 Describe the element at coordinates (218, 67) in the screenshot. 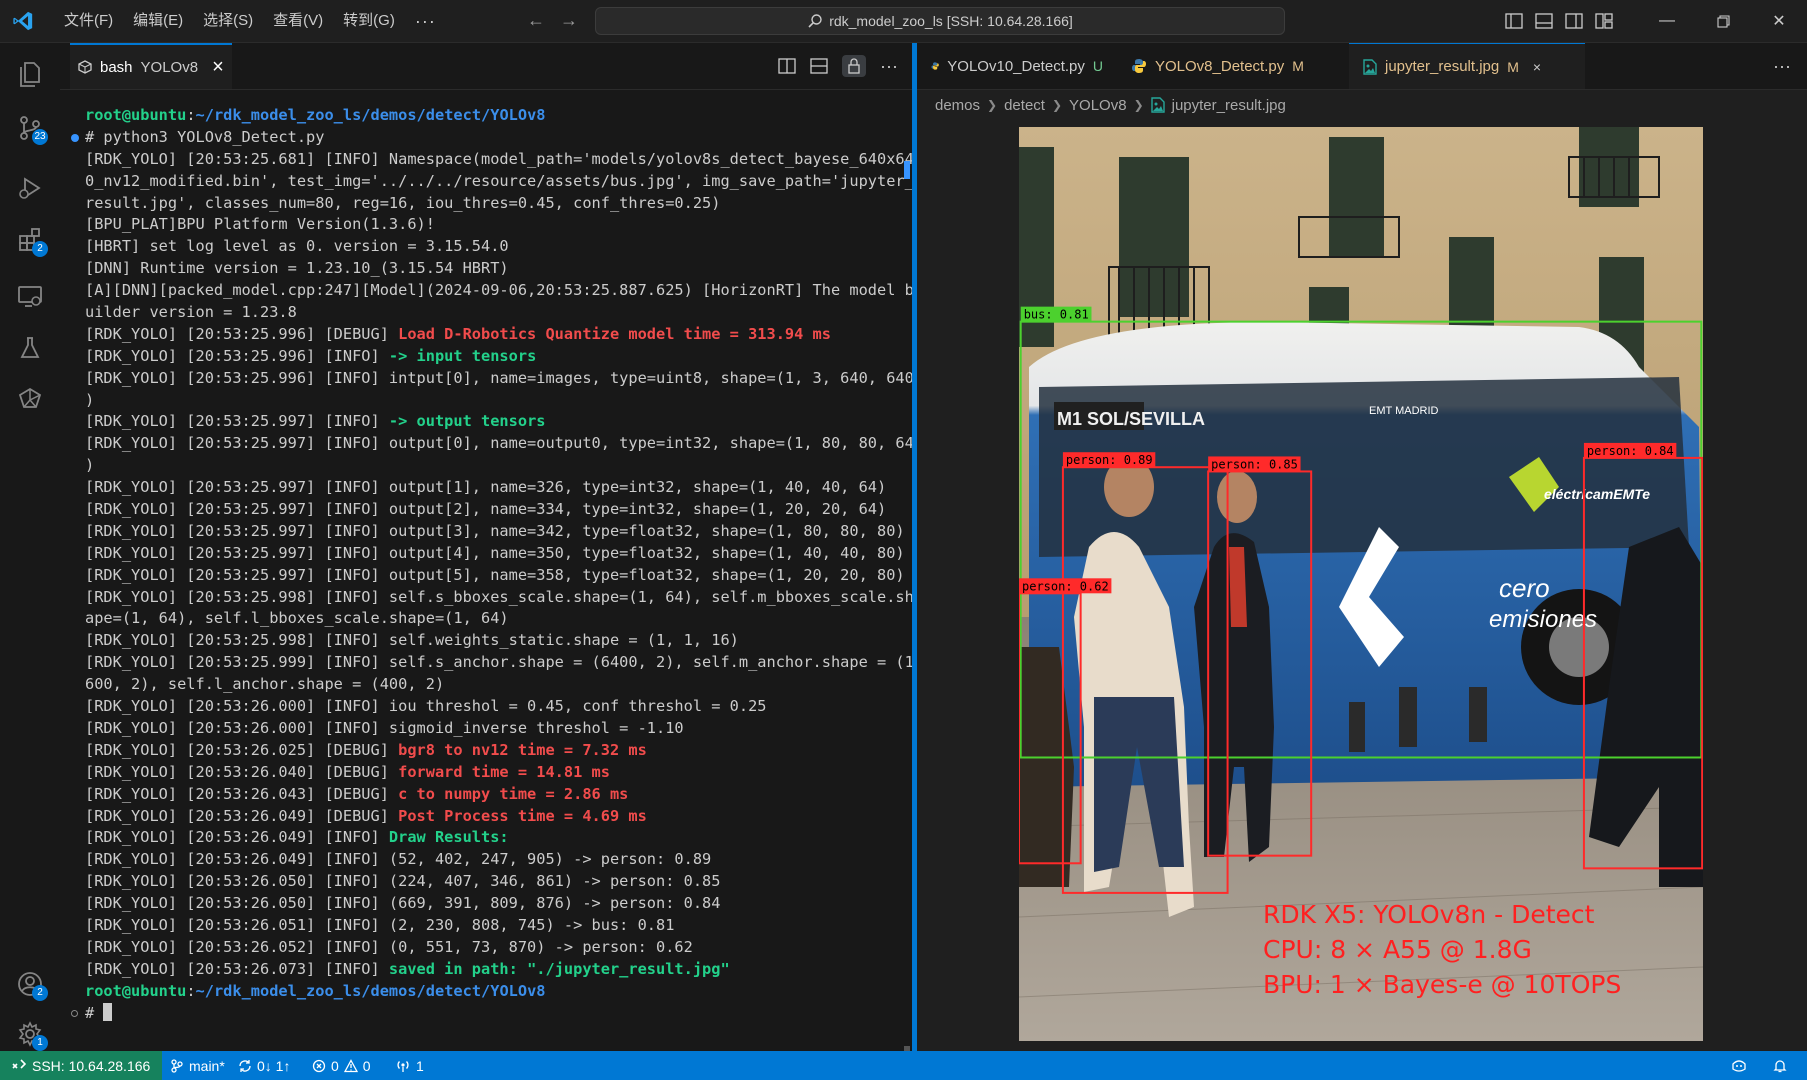

I see `terminal-tab-close-icon: ×` at that location.